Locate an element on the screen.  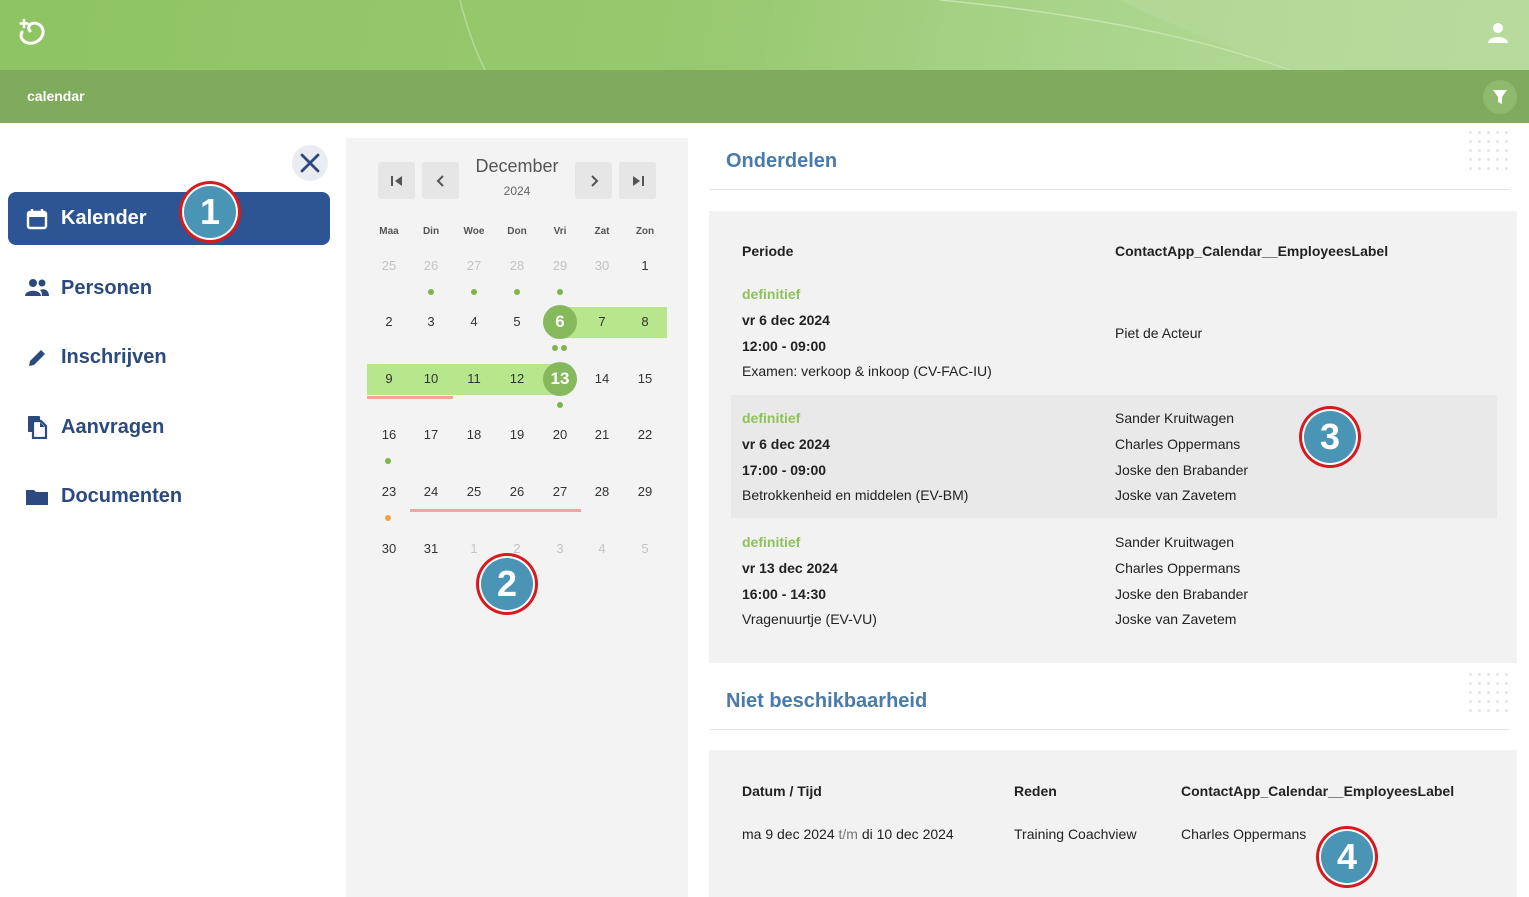
weekday-header: Maa is located at coordinates (389, 231).